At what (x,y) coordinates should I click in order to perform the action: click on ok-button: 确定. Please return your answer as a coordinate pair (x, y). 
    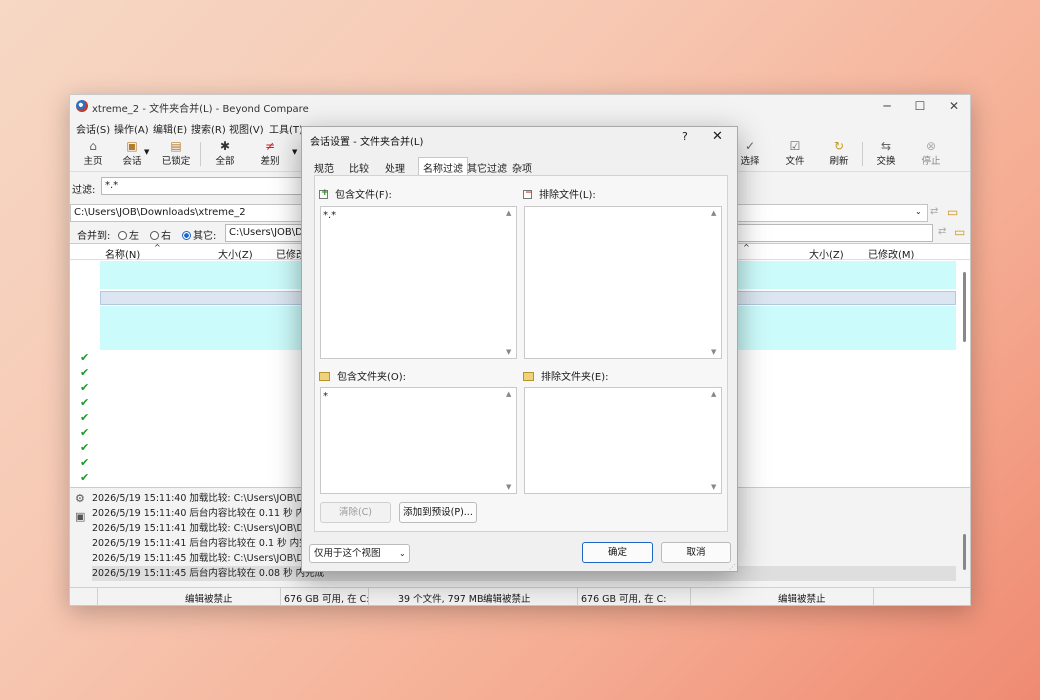
    Looking at the image, I should click on (617, 552).